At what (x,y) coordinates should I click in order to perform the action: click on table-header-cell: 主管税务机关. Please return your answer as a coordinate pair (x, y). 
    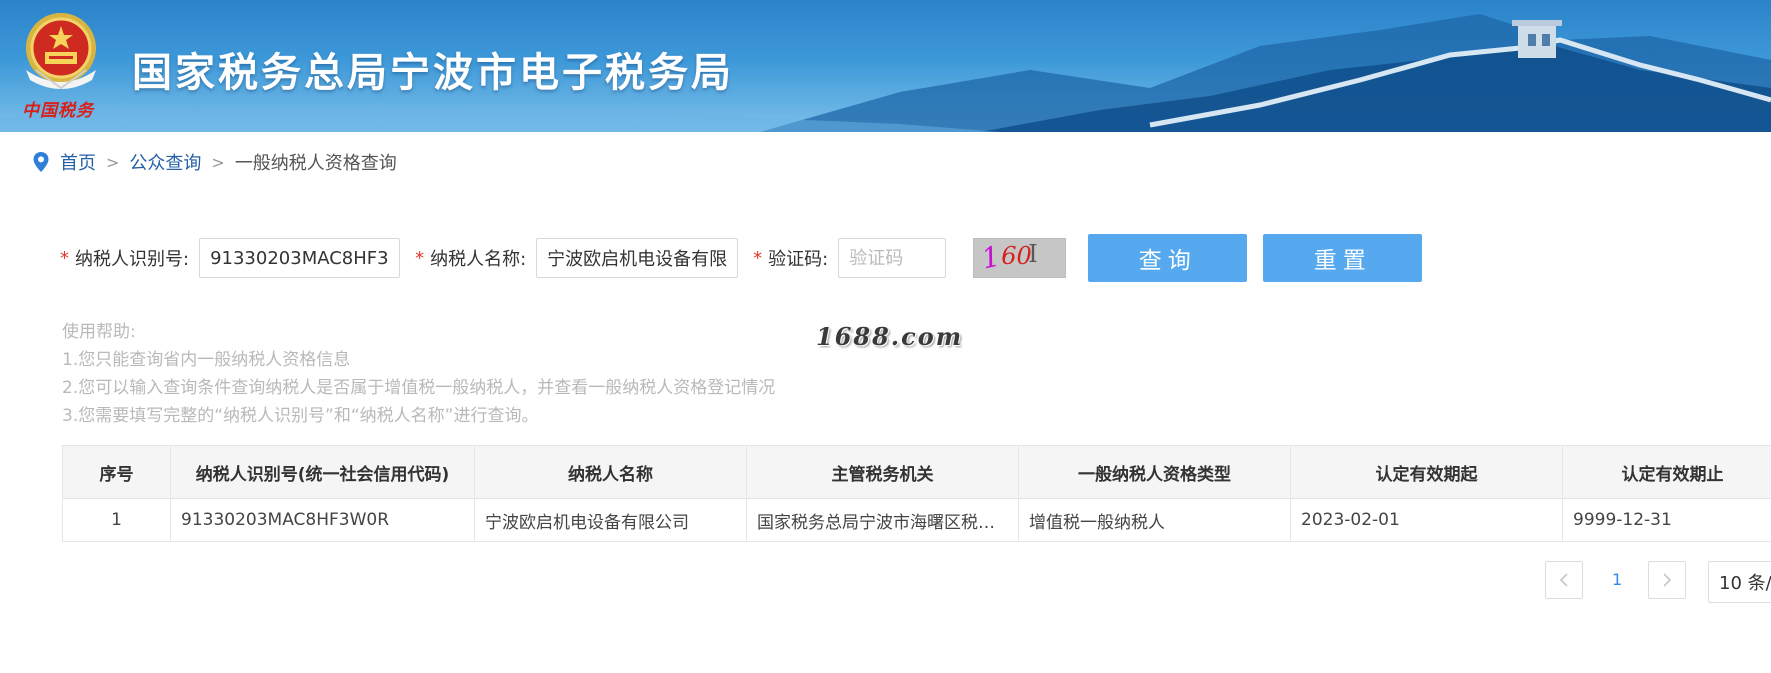
    Looking at the image, I should click on (882, 472).